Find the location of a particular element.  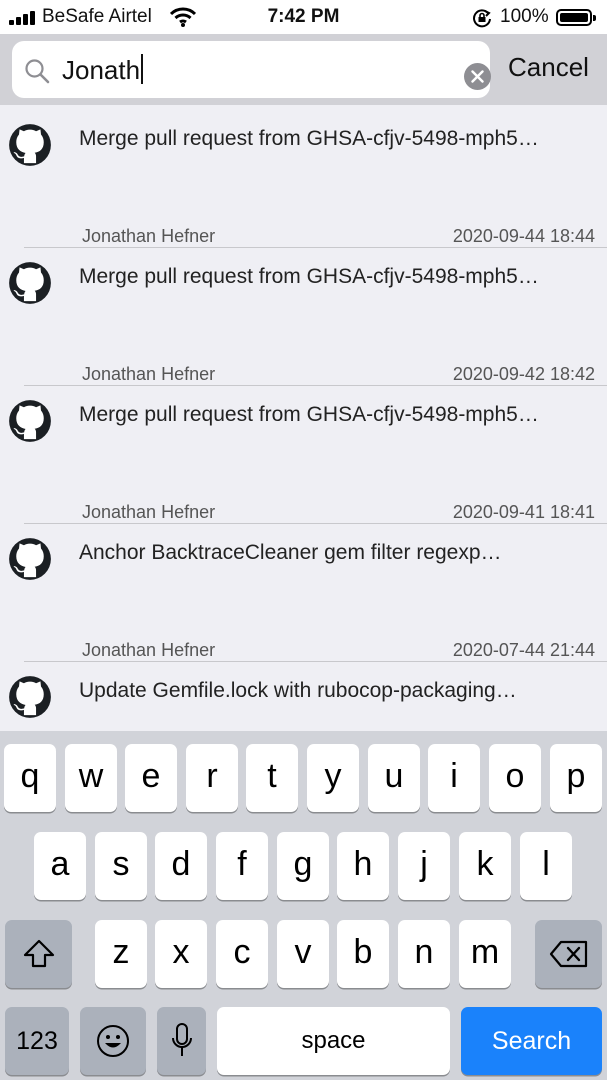

key-i: i is located at coordinates (454, 778).